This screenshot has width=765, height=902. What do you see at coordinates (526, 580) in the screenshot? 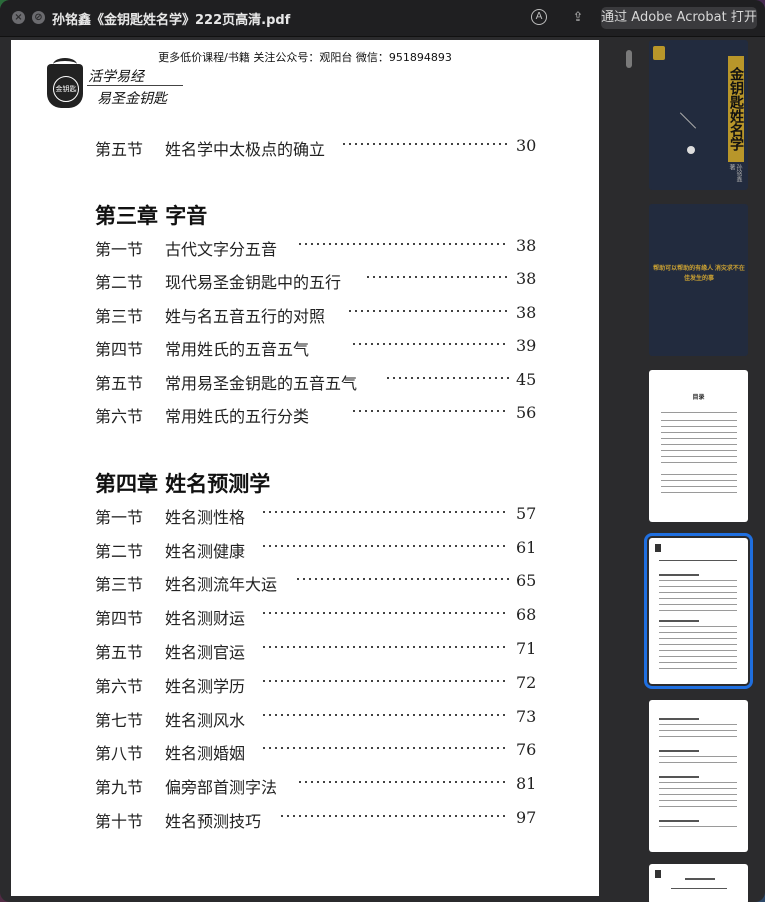
I see `toc-page: 65` at bounding box center [526, 580].